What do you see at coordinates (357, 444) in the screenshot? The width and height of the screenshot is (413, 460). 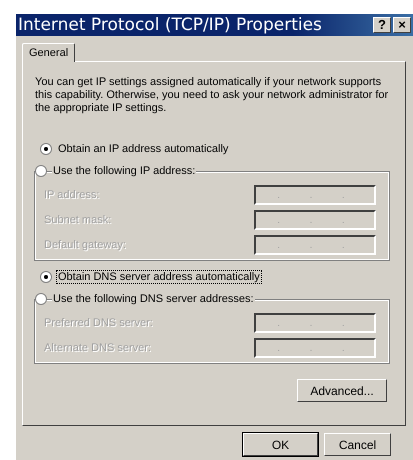 I see `dialog-button: Cancel` at bounding box center [357, 444].